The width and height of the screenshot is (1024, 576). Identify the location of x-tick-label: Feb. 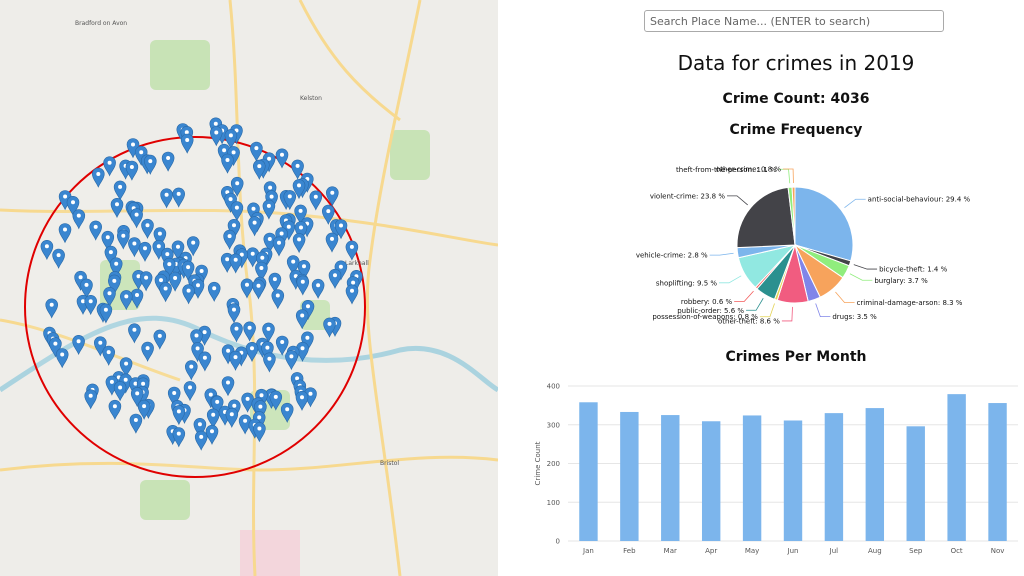
(629, 551).